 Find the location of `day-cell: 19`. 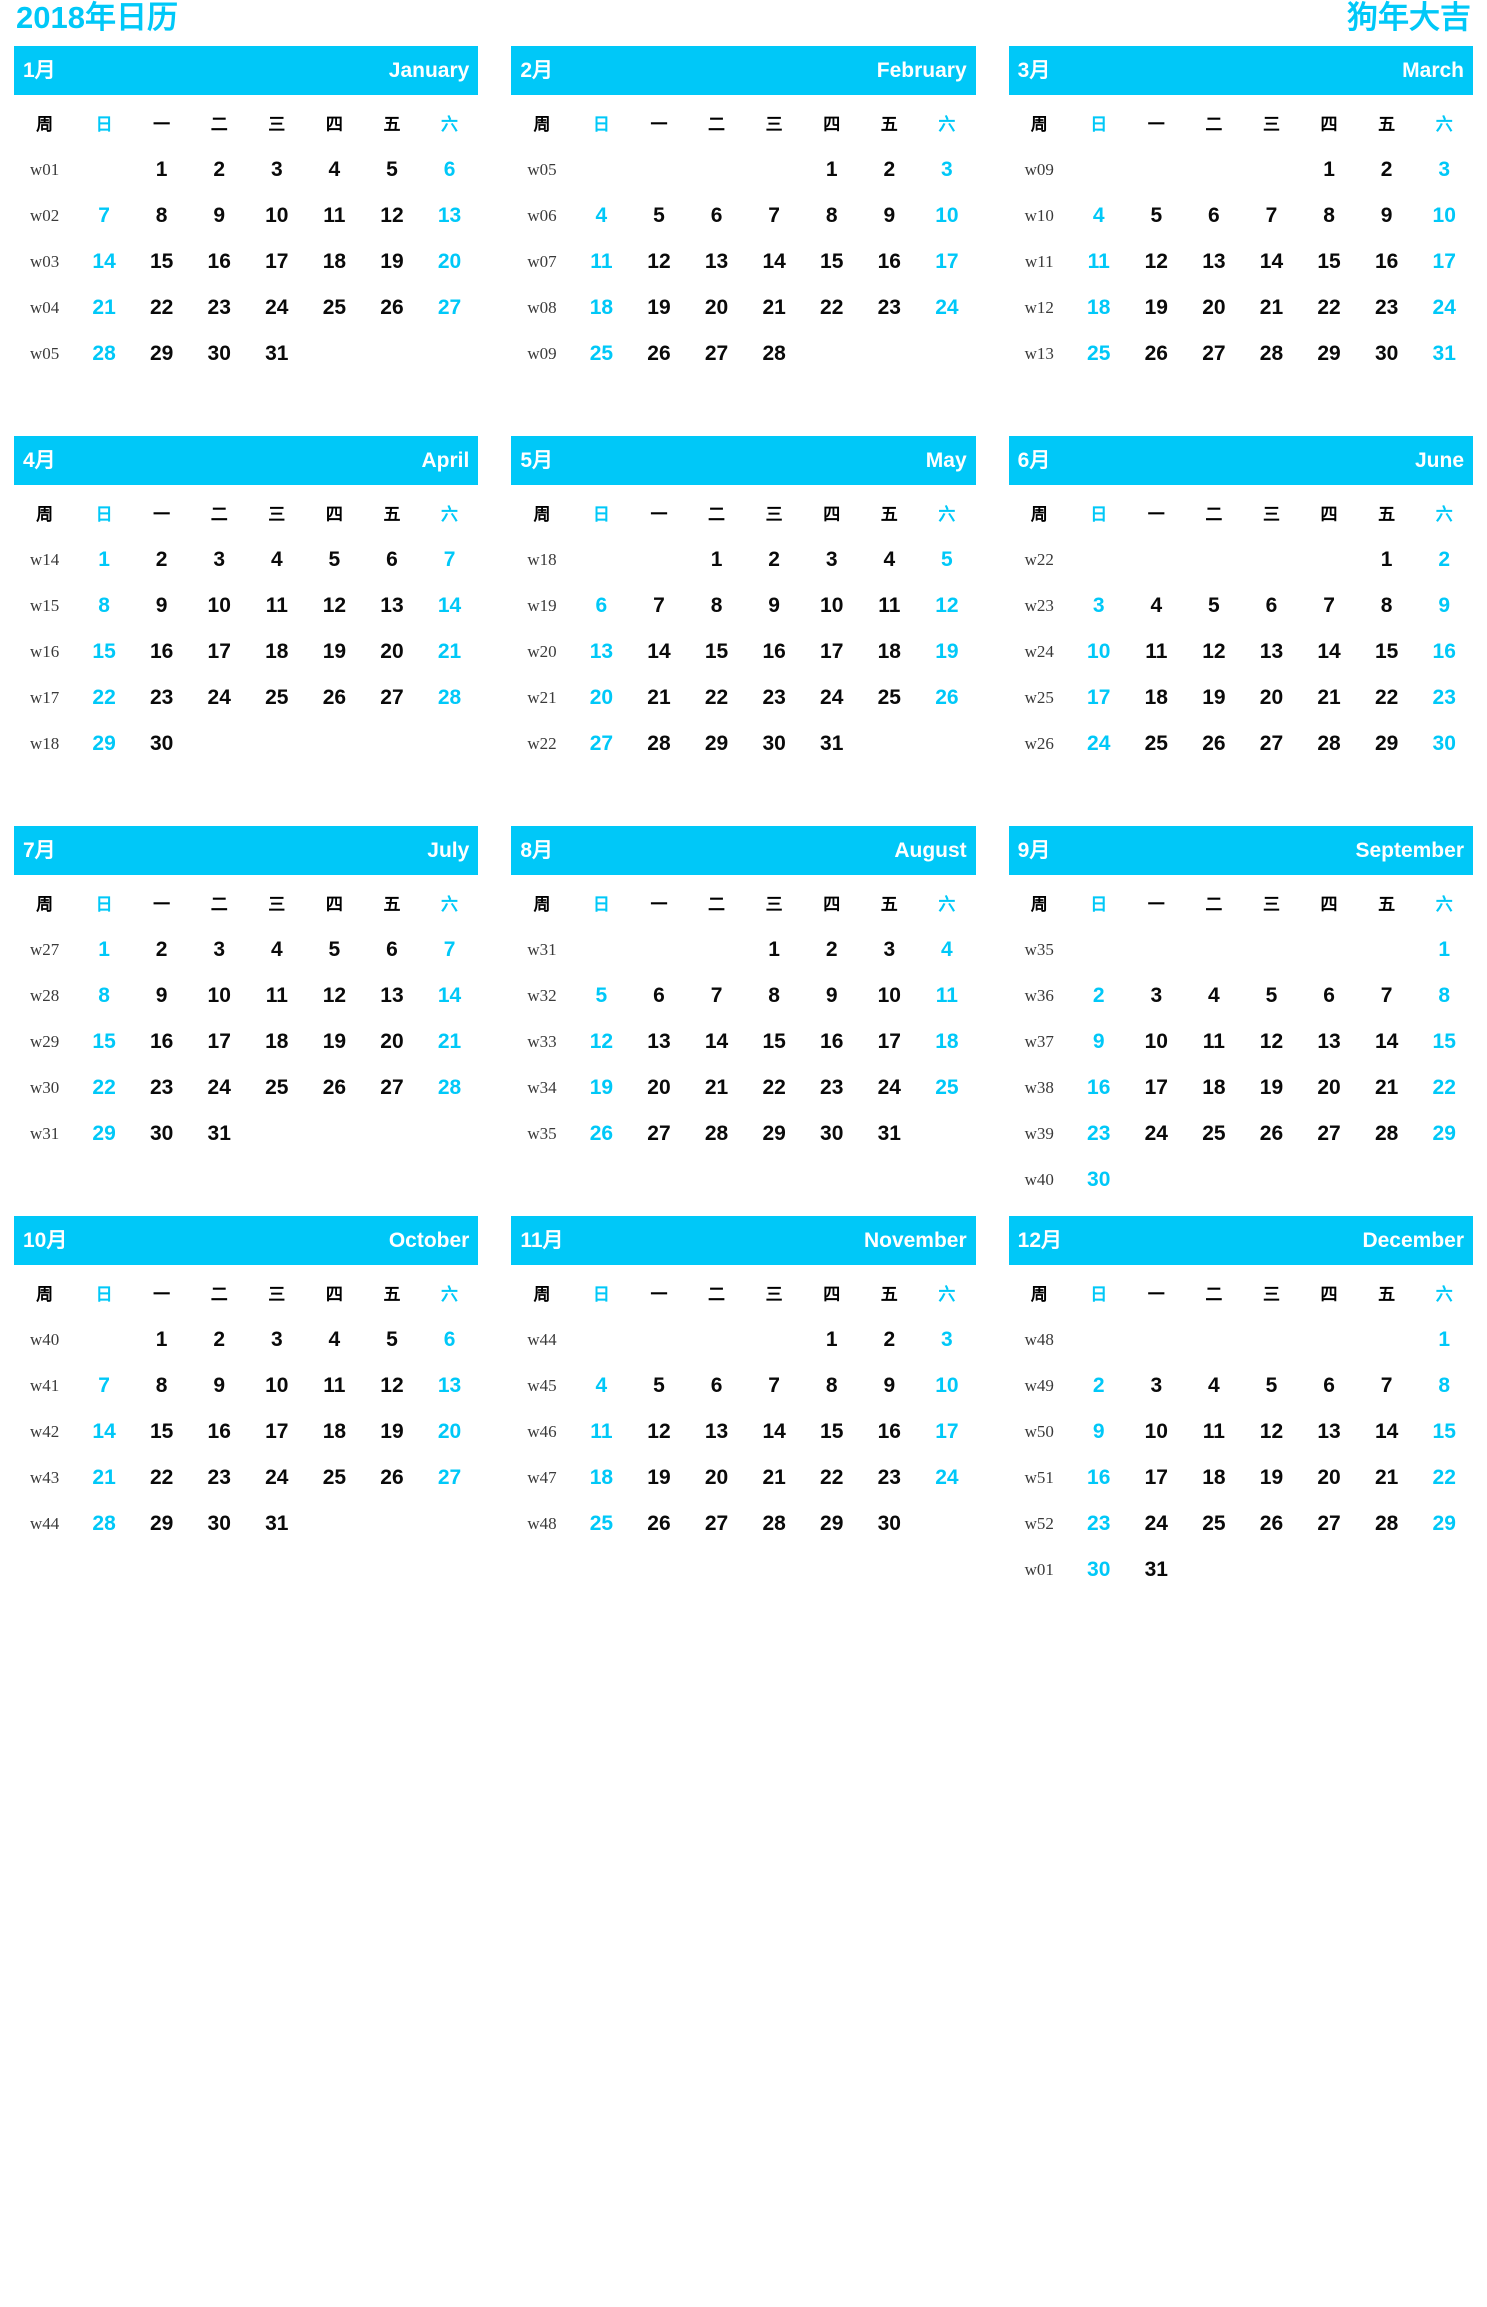

day-cell: 19 is located at coordinates (1272, 1088).